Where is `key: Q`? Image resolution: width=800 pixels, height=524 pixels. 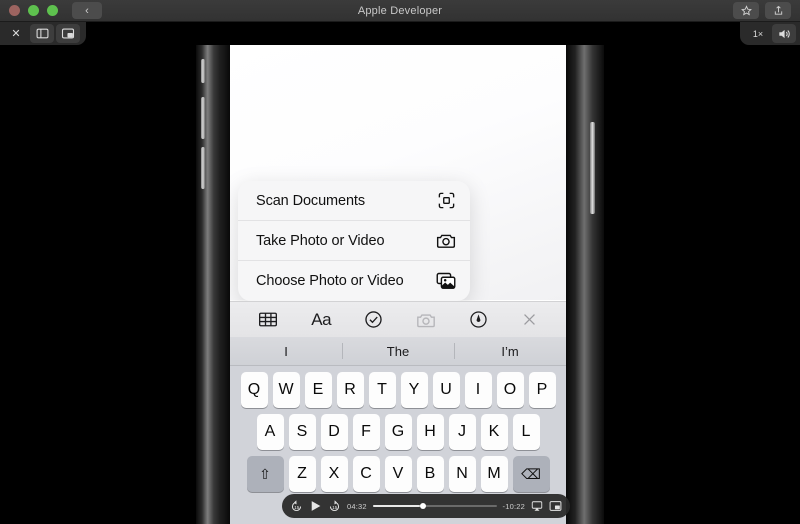
key: Q is located at coordinates (254, 390).